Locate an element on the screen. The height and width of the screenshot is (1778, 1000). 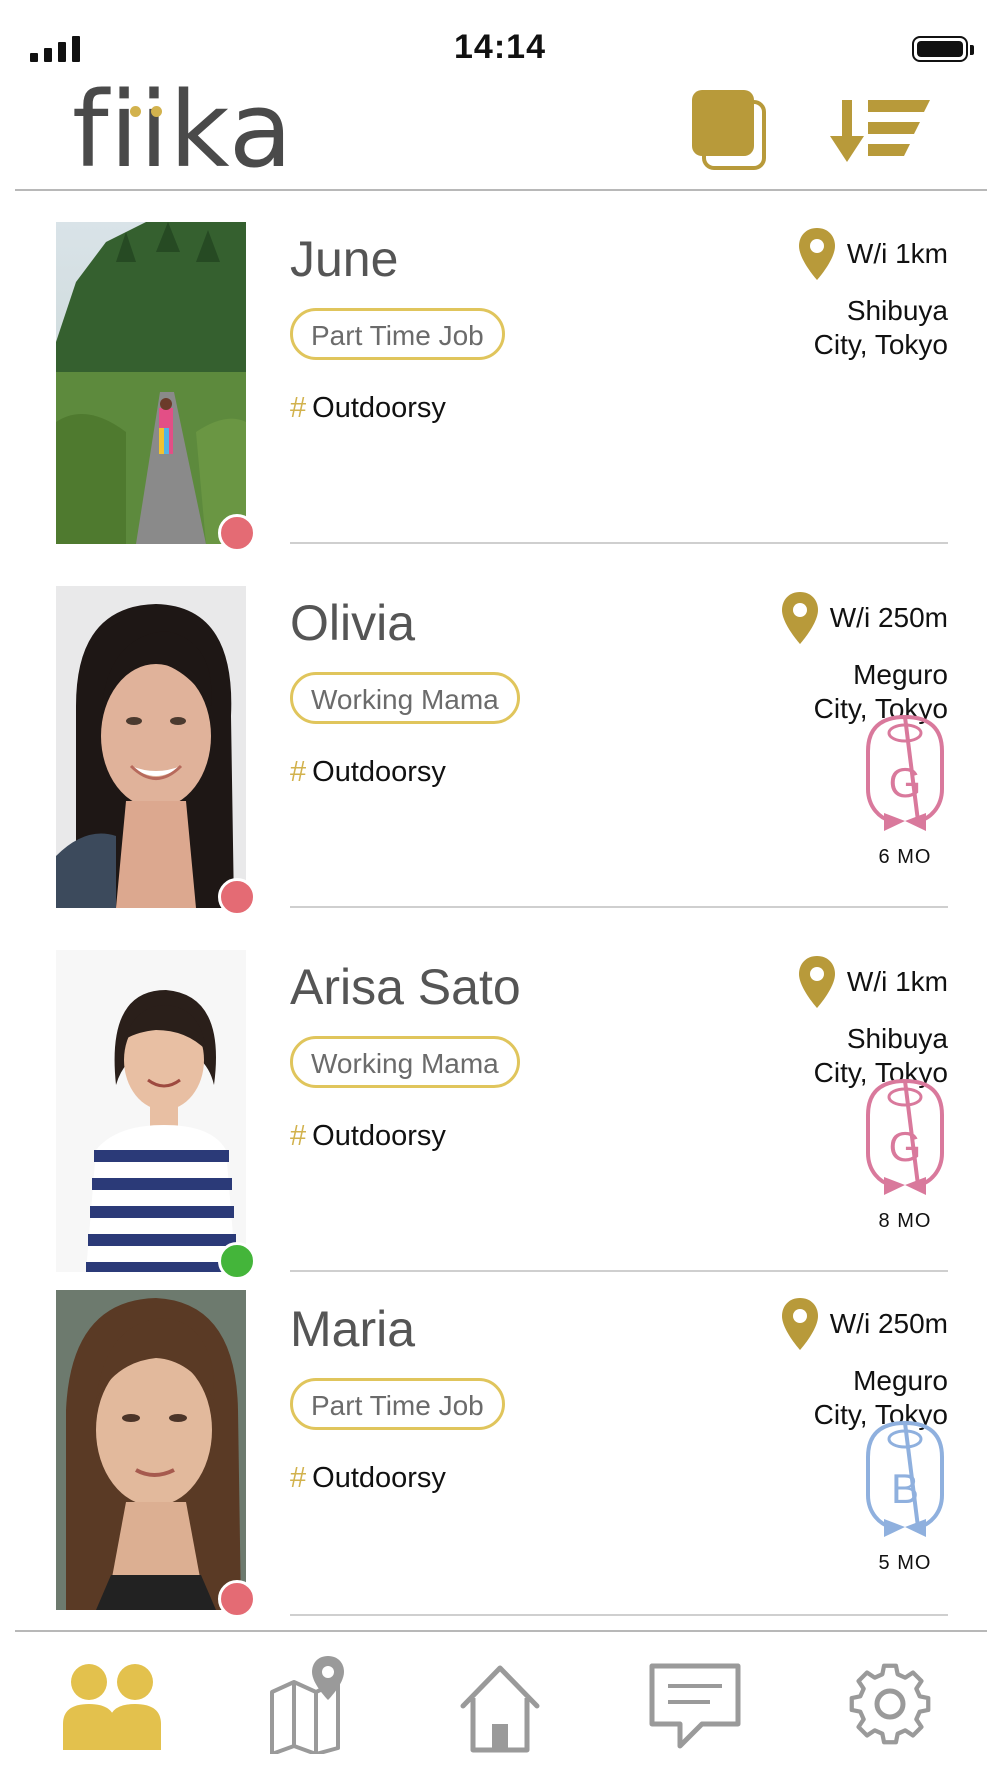
profile-name: Olivia is located at coordinates (353, 623).